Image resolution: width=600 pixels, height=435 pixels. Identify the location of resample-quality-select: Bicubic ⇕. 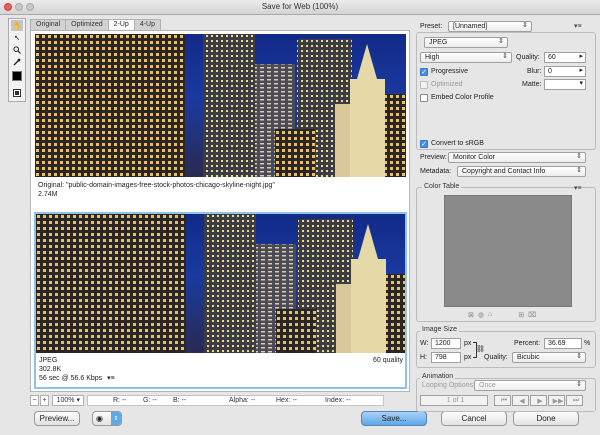
(549, 357).